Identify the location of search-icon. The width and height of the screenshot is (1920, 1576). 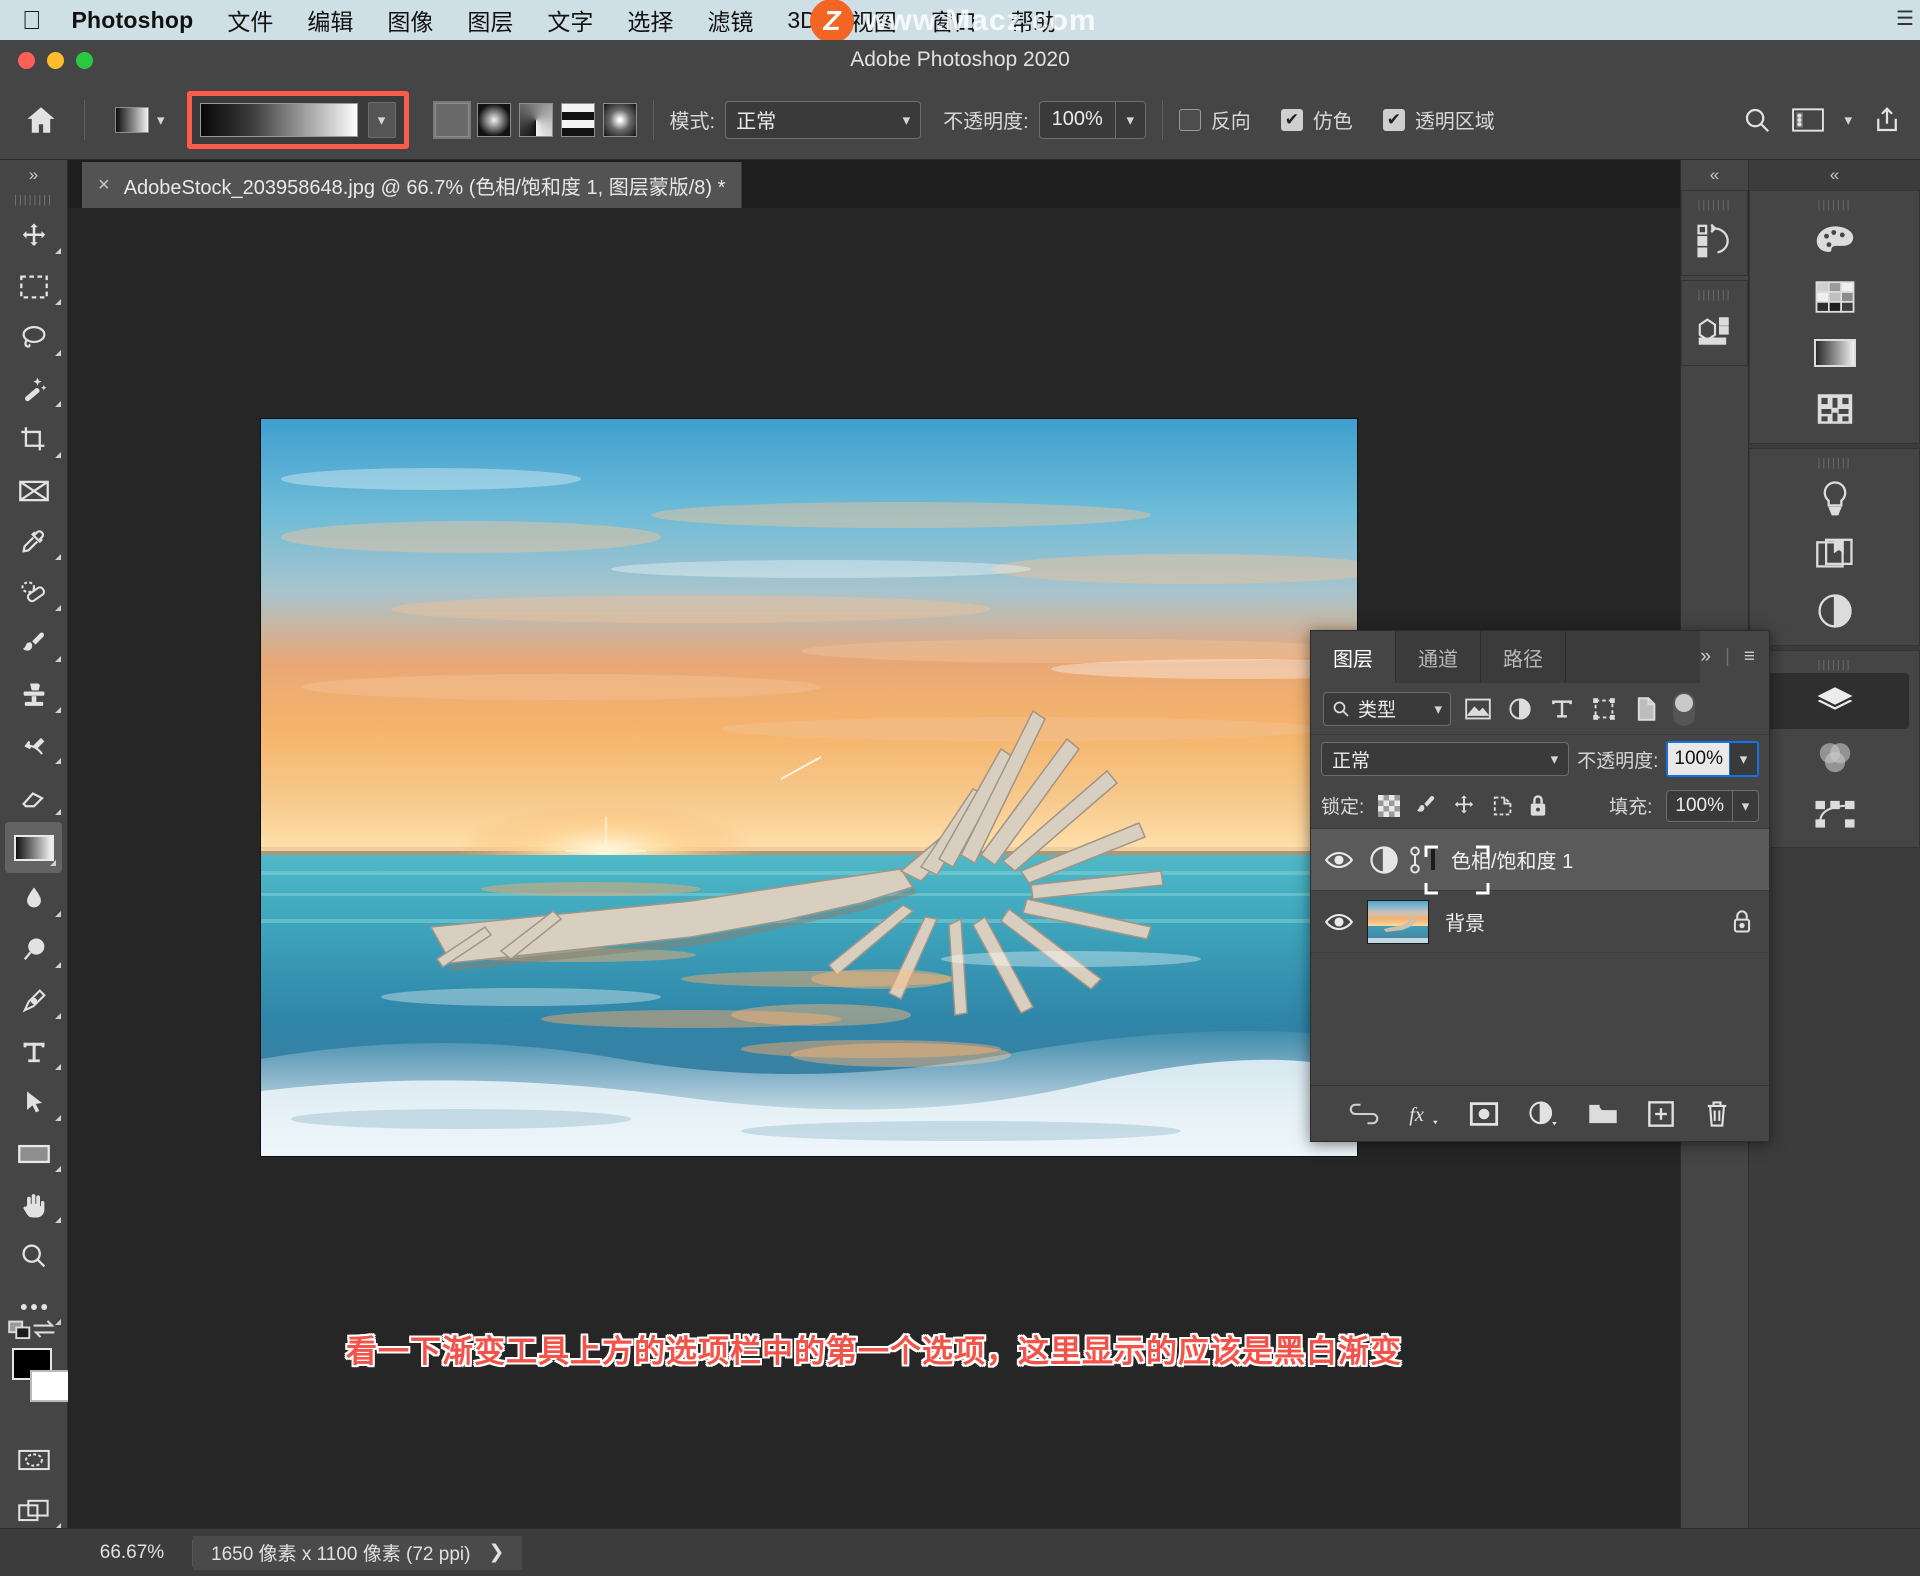
(1757, 120).